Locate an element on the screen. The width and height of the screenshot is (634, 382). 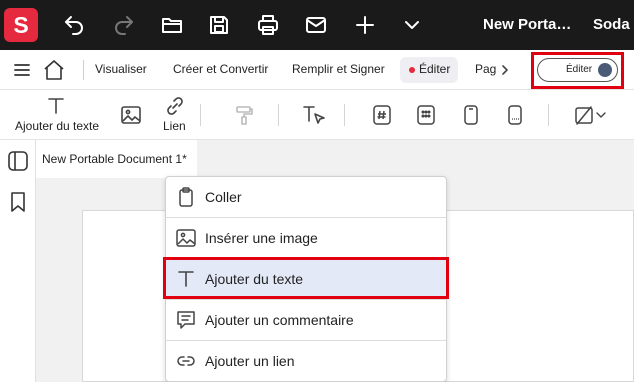
add-text-label: Ajouter du texte is located at coordinates (57, 126).